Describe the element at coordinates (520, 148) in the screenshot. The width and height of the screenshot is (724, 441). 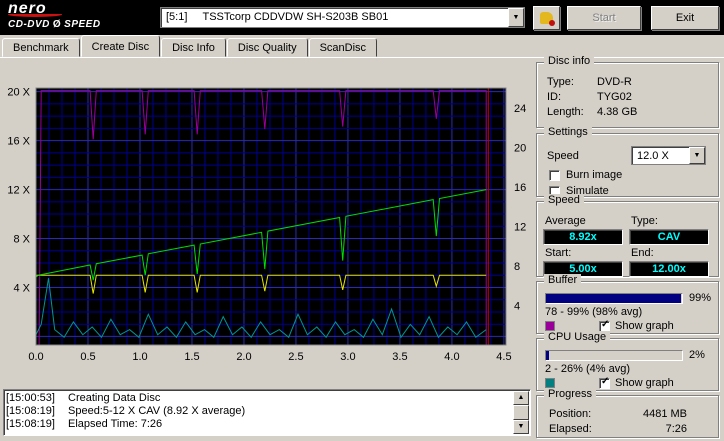
I see `svg-text: 20` at that location.